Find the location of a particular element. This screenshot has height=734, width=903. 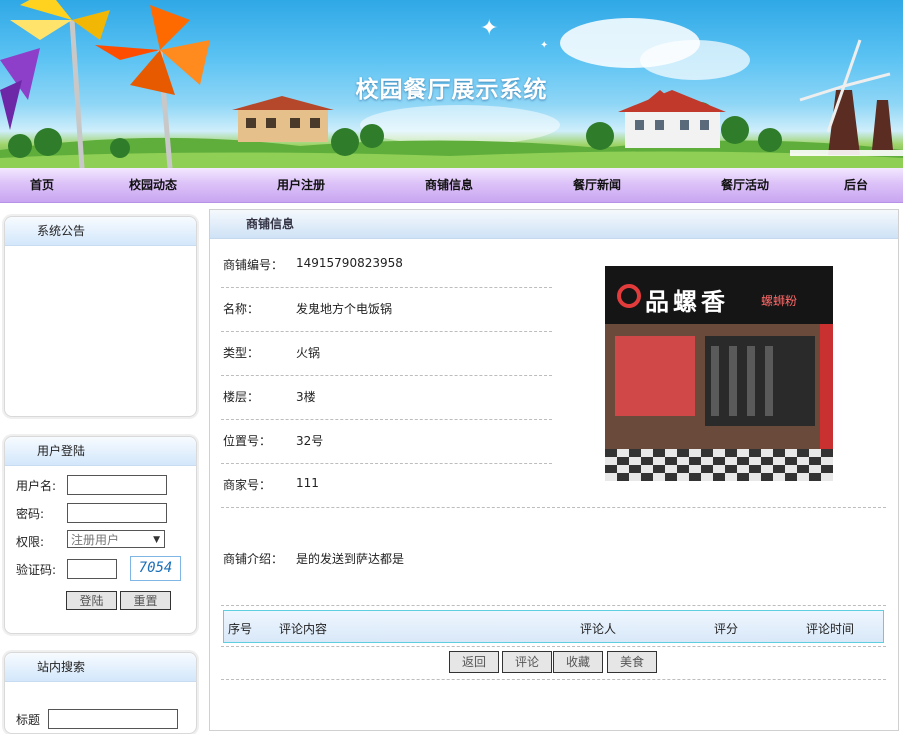

search-title: 站内搜索 is located at coordinates (100, 667).